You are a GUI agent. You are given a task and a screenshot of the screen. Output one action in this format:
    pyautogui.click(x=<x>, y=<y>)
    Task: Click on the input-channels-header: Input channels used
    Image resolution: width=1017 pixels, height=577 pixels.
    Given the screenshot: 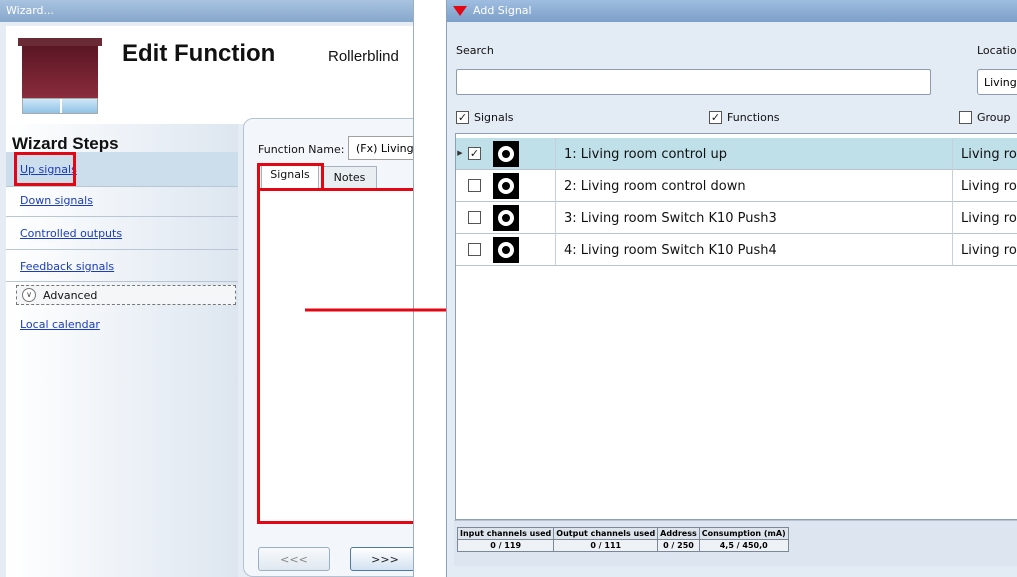 What is the action you would take?
    pyautogui.click(x=505, y=533)
    